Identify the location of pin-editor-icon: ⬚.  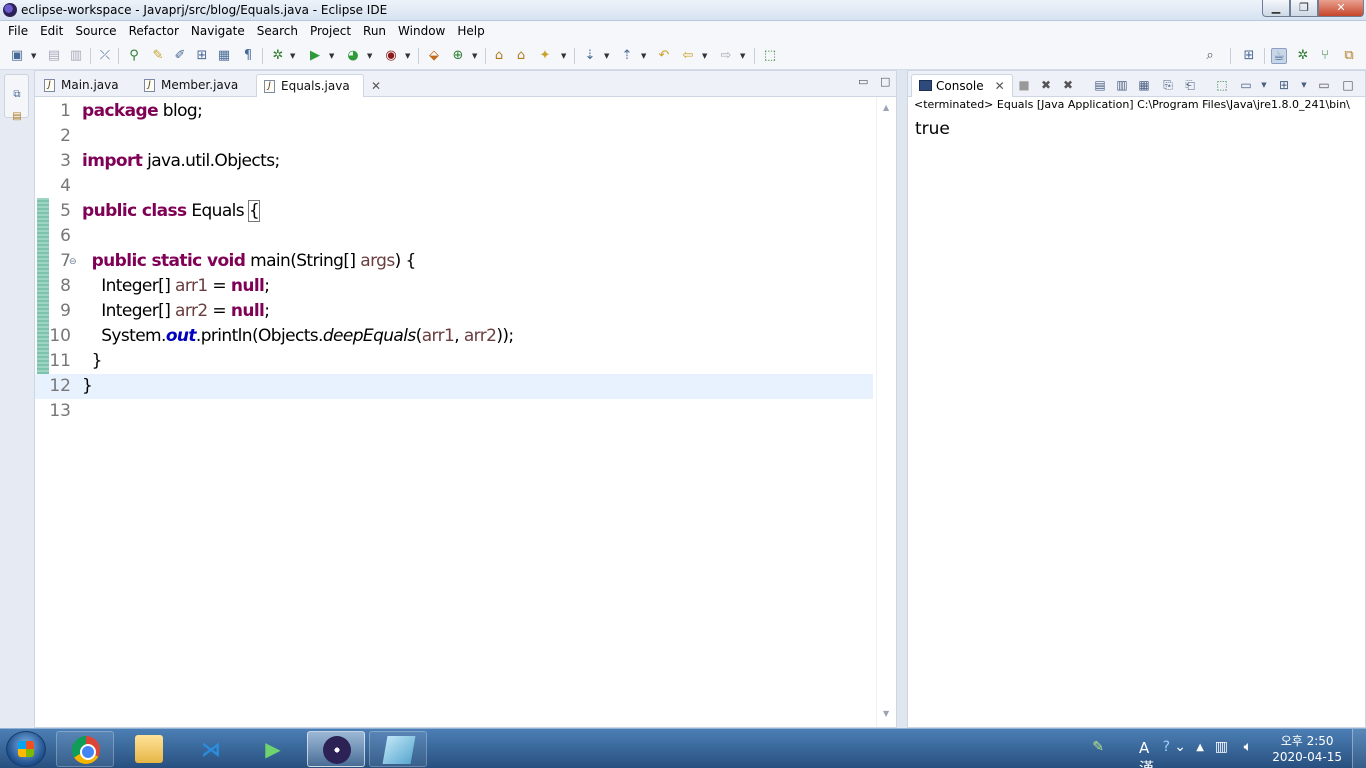
(770, 56).